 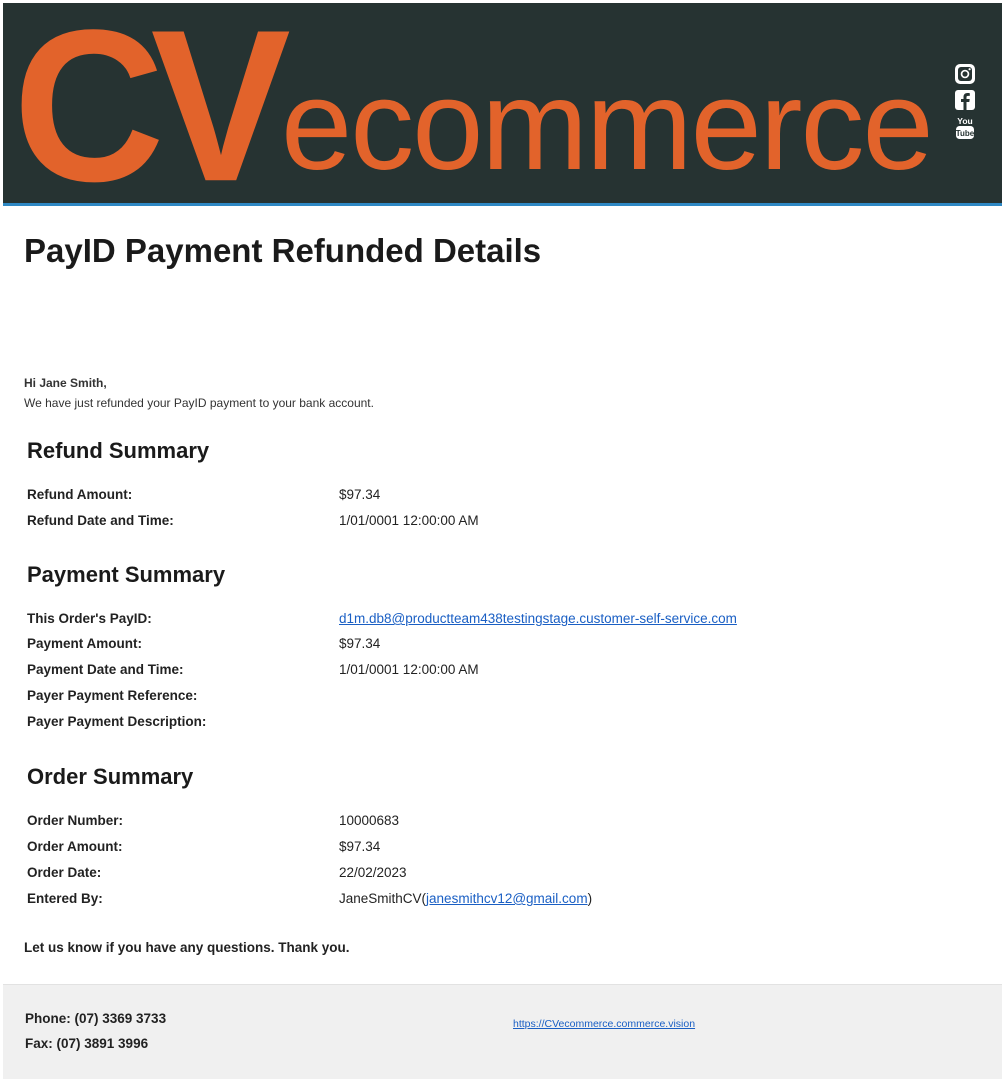 I want to click on refund-date-value: 1/01/0001 12:00:00 AM, so click(x=409, y=520).